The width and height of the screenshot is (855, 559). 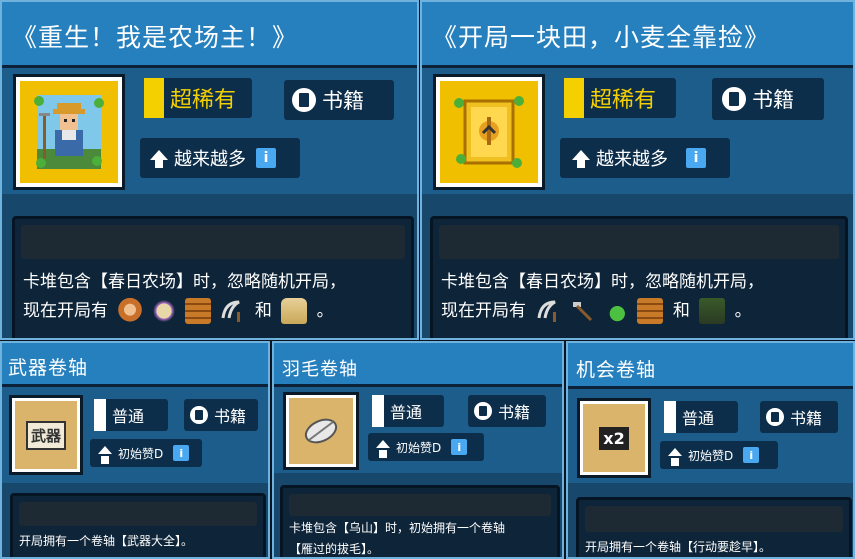 I want to click on description-text: 卡堆包含【乌山】时，初始拥有一个卷轴 【雁过的拔毛】。, so click(x=397, y=537).